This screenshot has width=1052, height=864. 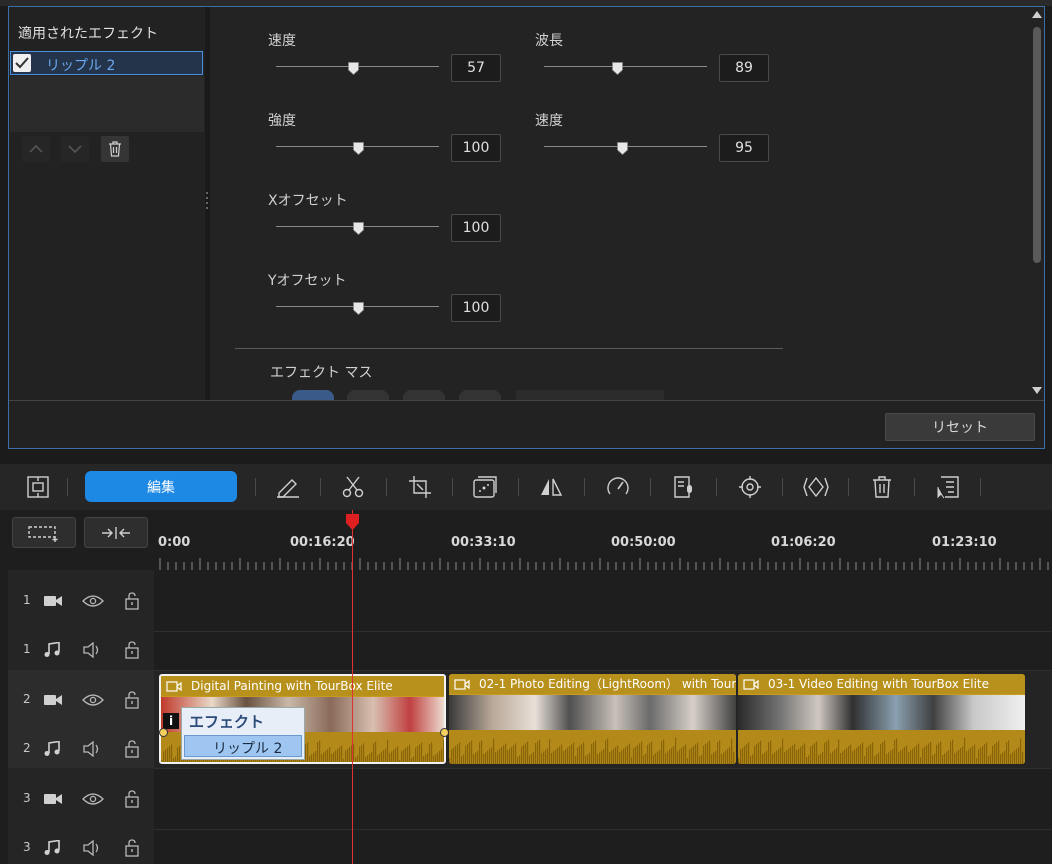 What do you see at coordinates (171, 721) in the screenshot?
I see `info-badge: i` at bounding box center [171, 721].